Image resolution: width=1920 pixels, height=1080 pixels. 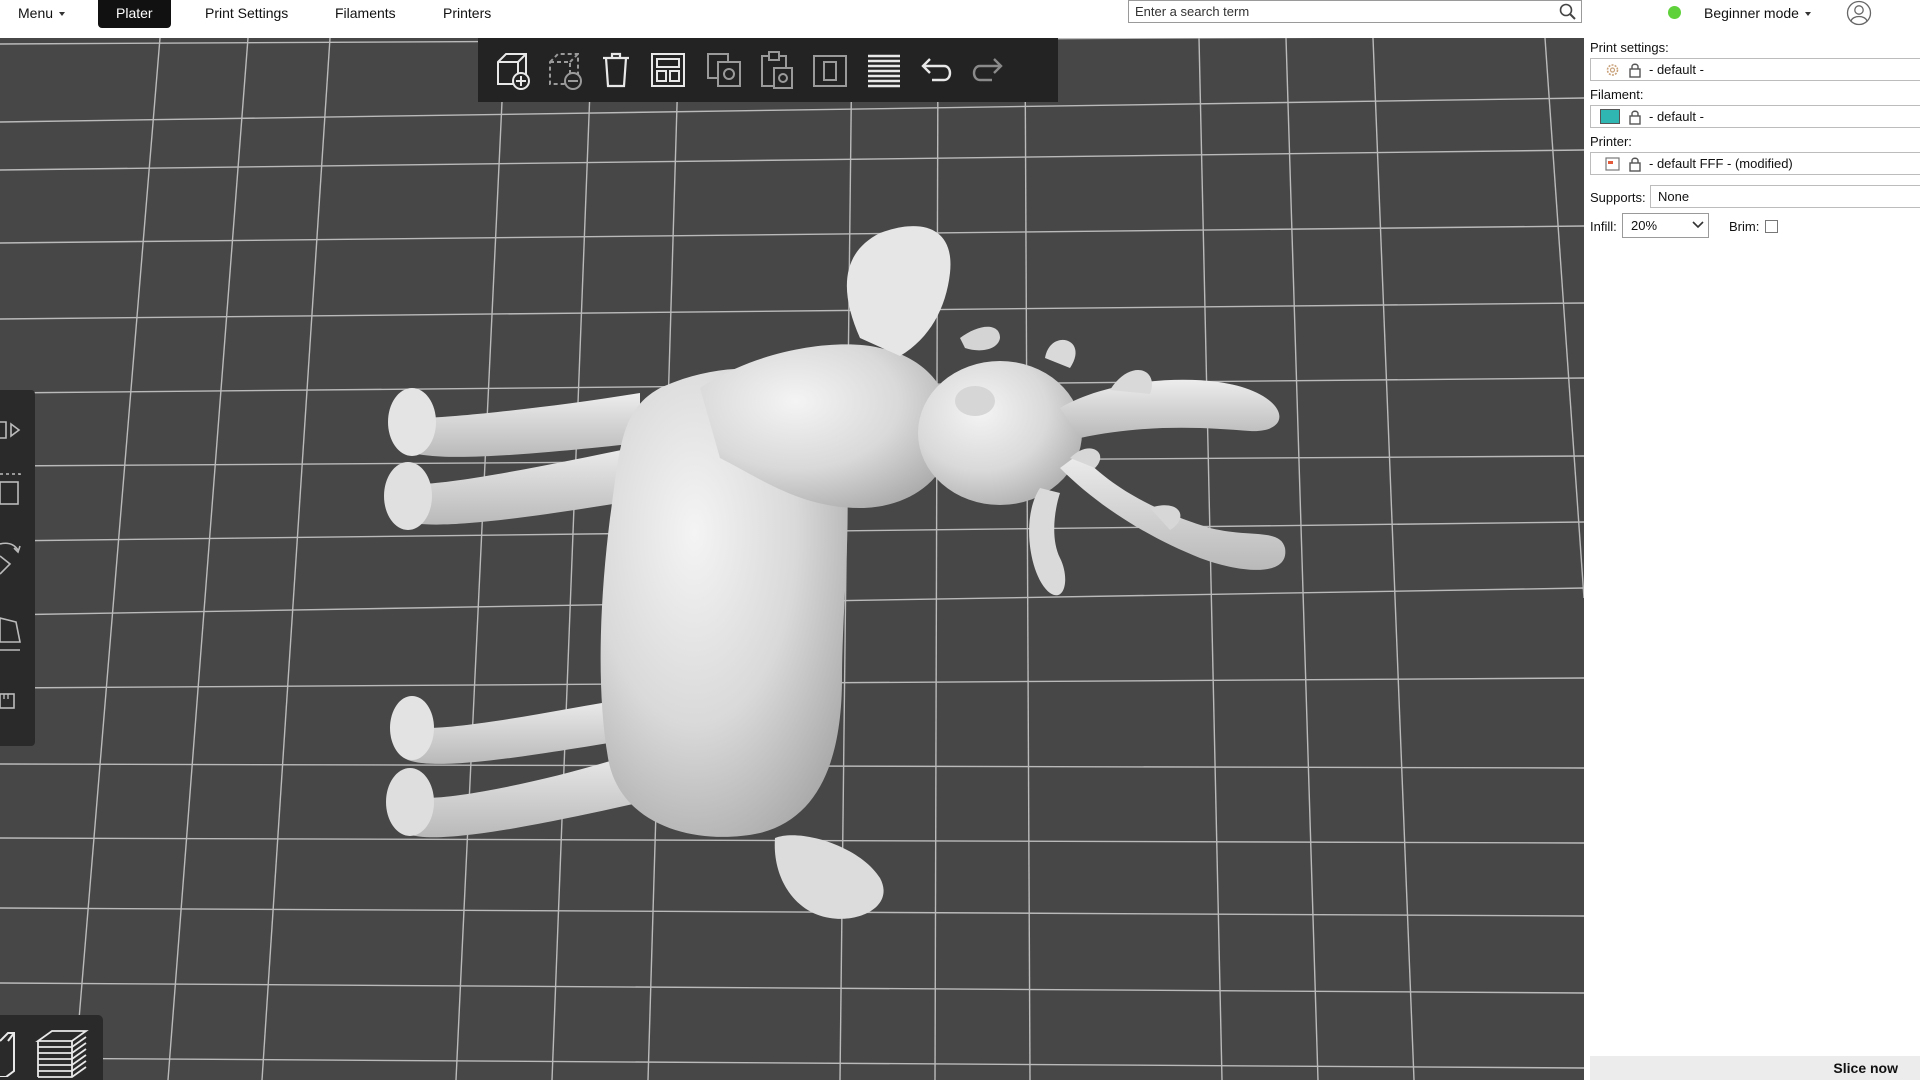 I want to click on filament-value: - default -, so click(x=1676, y=116).